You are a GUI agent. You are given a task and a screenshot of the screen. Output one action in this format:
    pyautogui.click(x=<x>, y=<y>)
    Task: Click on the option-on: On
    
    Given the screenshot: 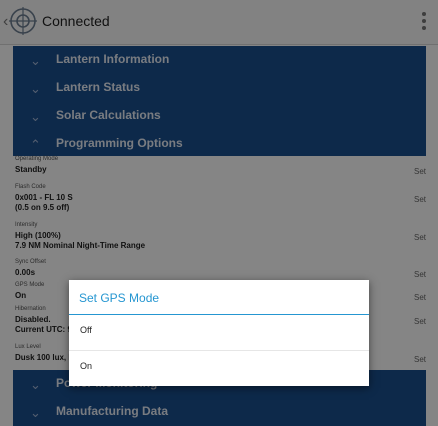 What is the action you would take?
    pyautogui.click(x=219, y=368)
    